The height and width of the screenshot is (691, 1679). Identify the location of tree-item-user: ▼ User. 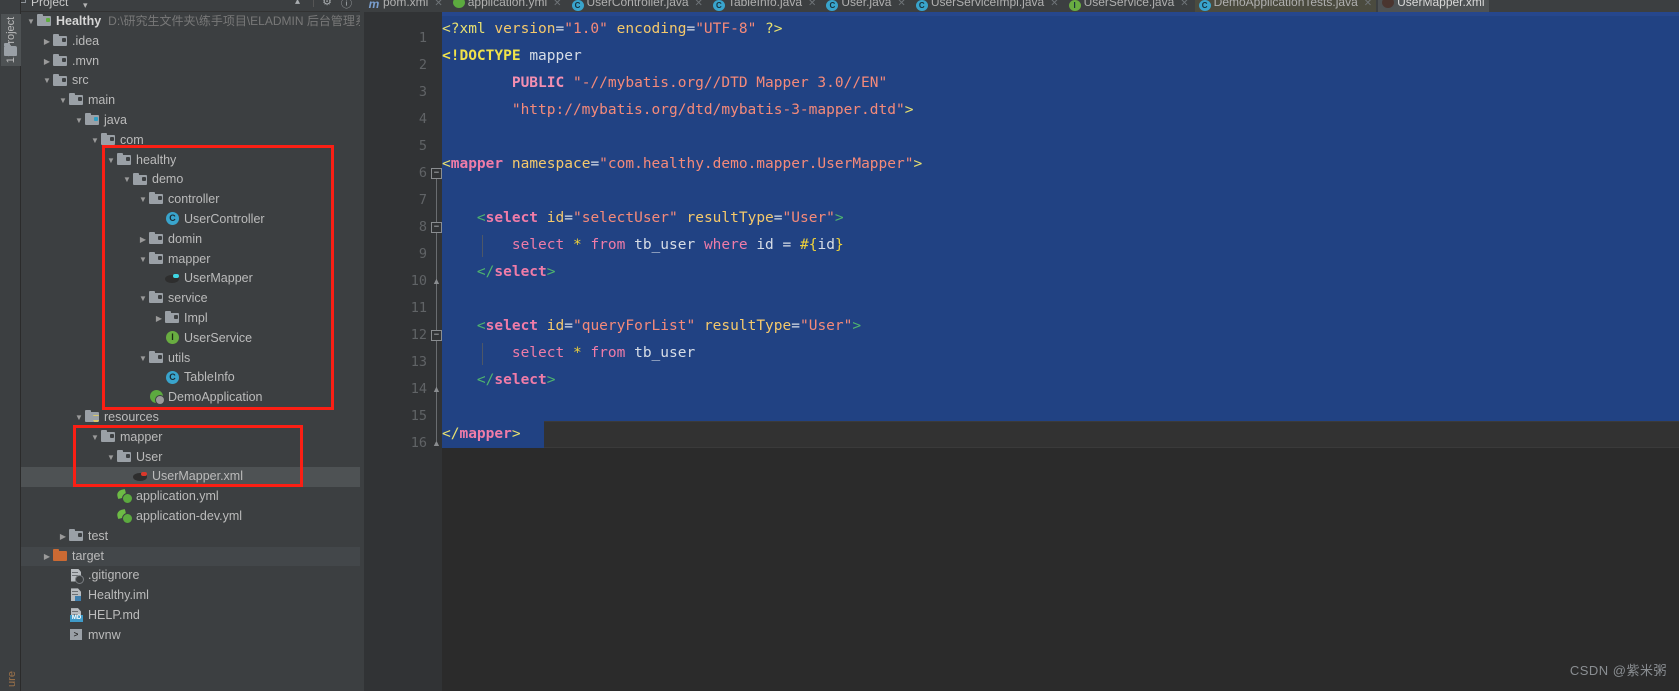
(190, 458).